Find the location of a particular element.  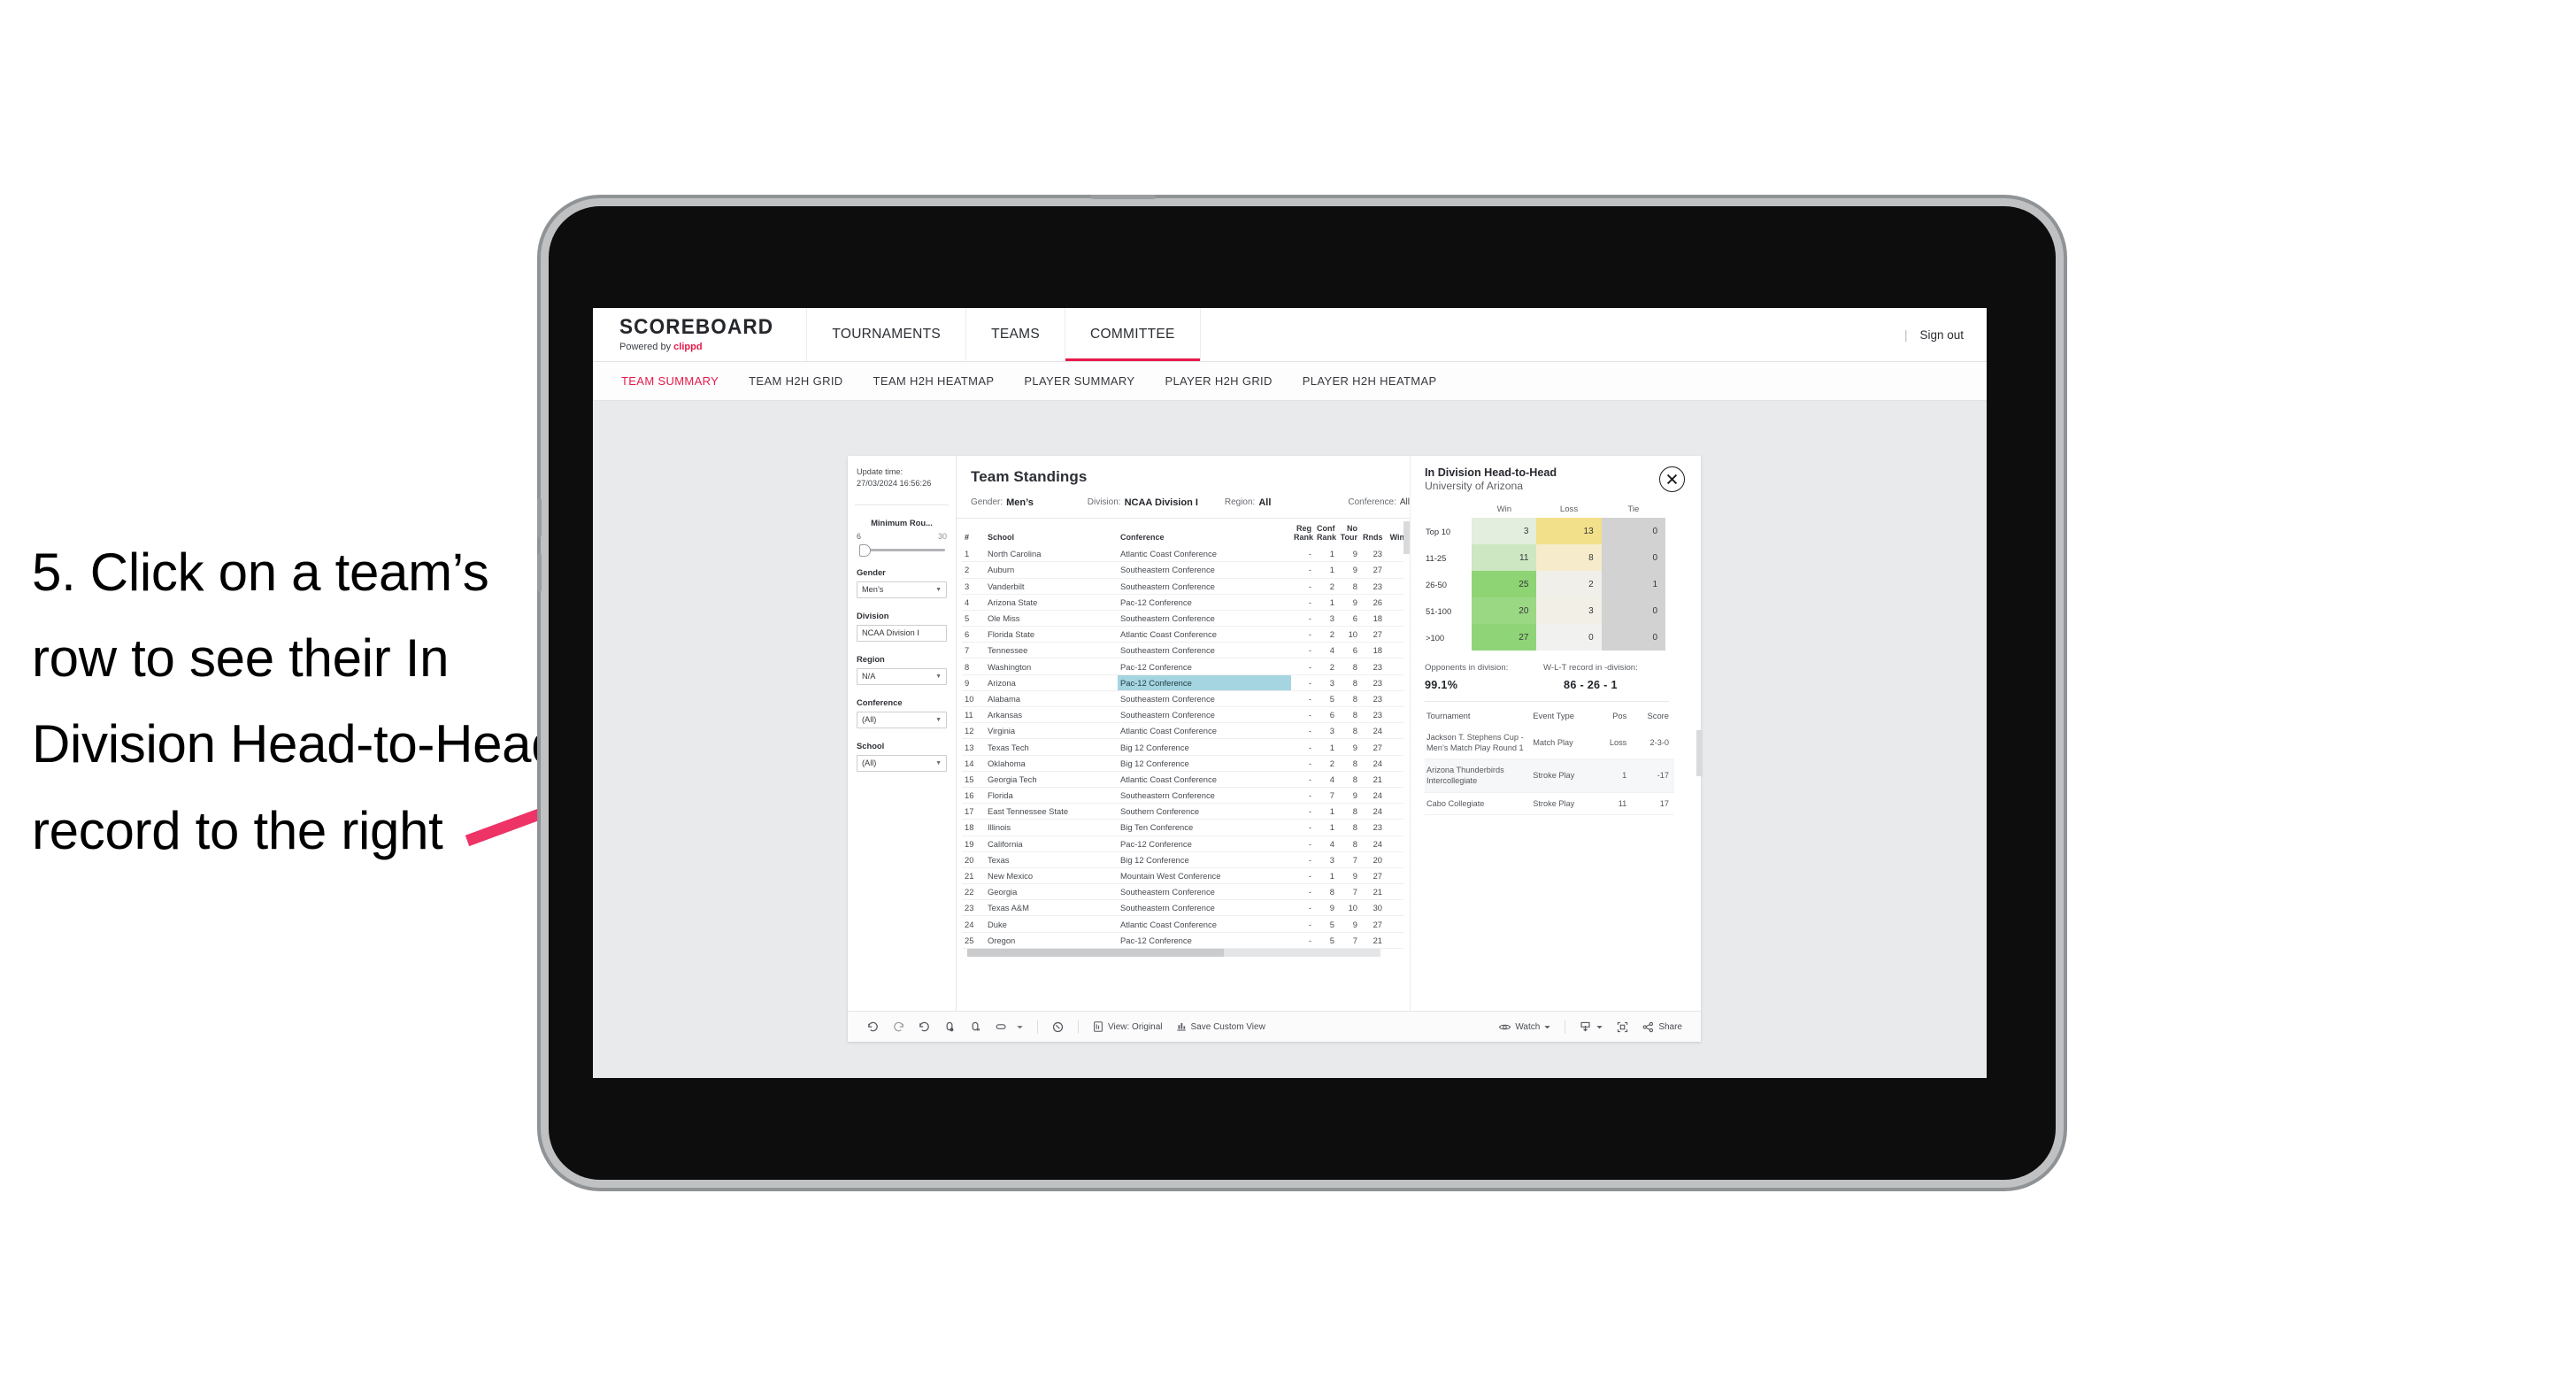

undo-icon is located at coordinates (873, 1027).